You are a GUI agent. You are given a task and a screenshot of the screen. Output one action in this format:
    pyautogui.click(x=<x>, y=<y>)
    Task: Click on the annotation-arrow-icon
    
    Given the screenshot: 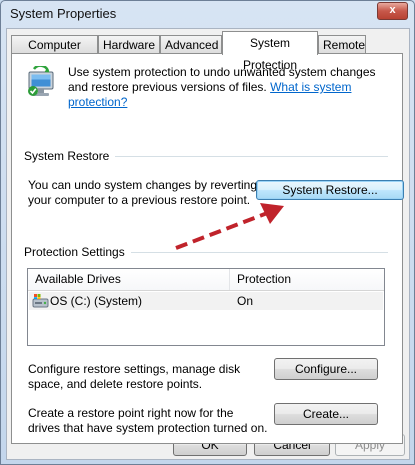 What is the action you would take?
    pyautogui.click(x=229, y=226)
    